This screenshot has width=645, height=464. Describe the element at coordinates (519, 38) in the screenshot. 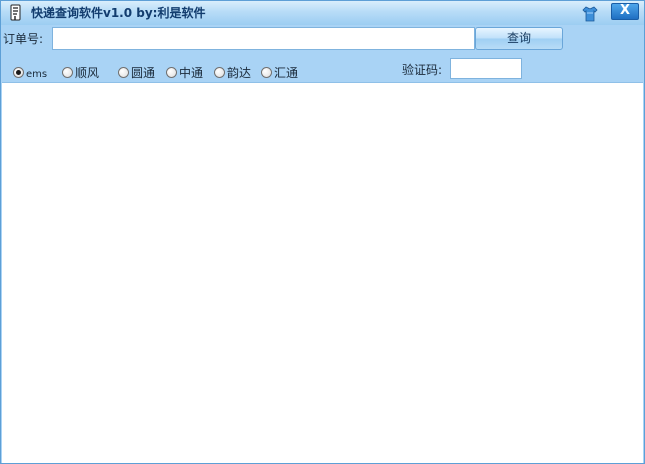

I see `query-button: 查询` at that location.